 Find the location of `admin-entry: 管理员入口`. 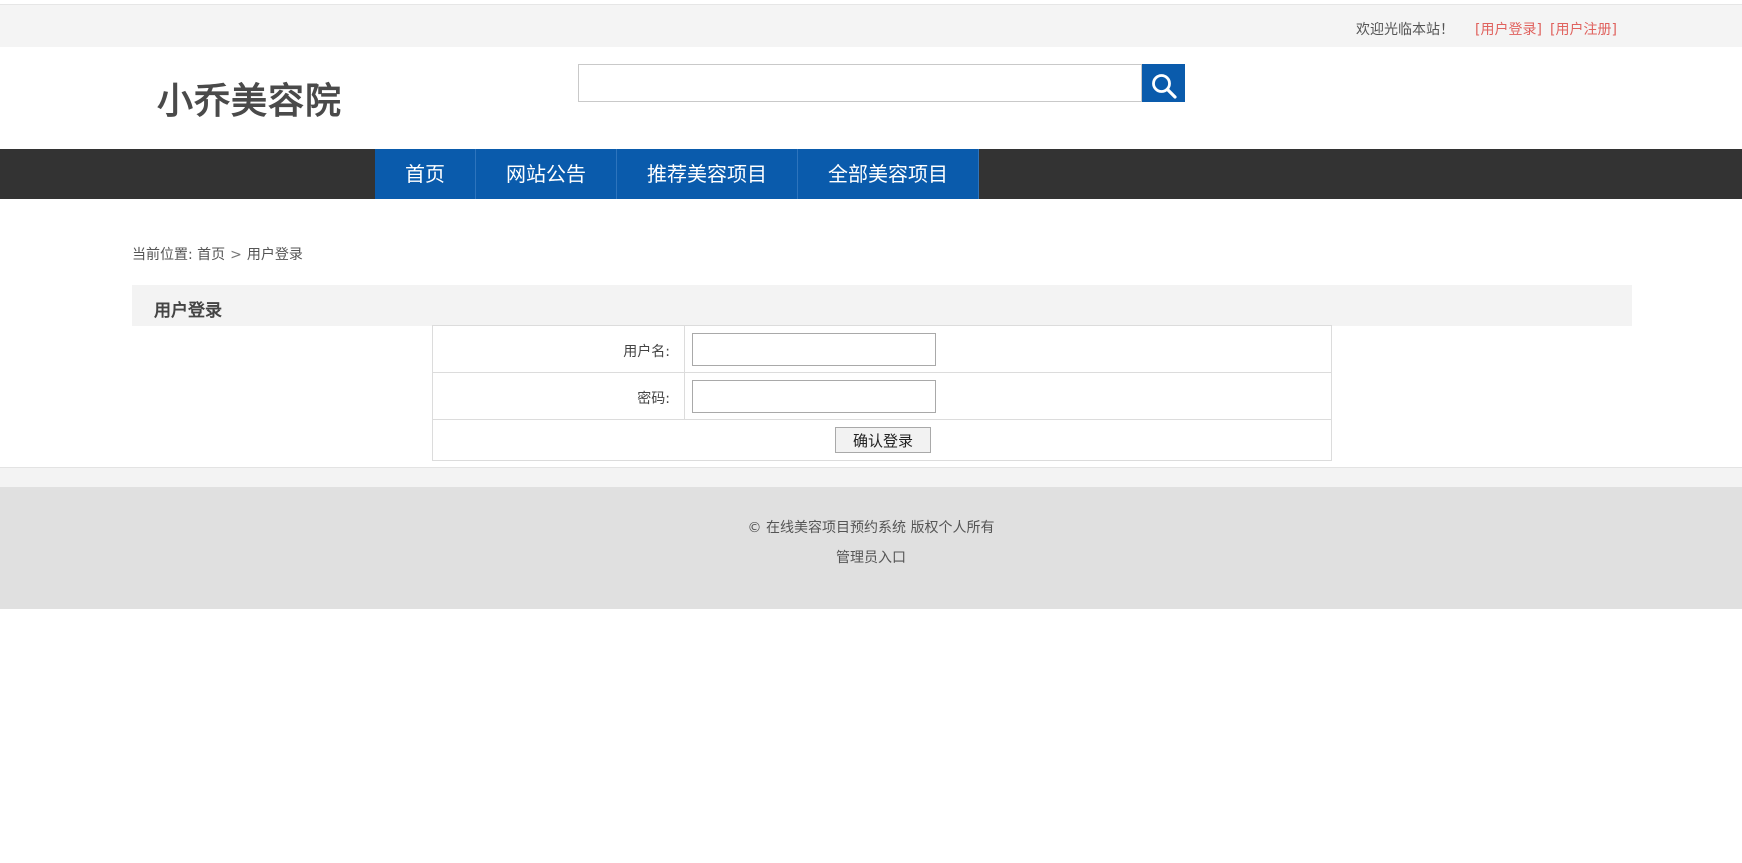

admin-entry: 管理员入口 is located at coordinates (871, 557).